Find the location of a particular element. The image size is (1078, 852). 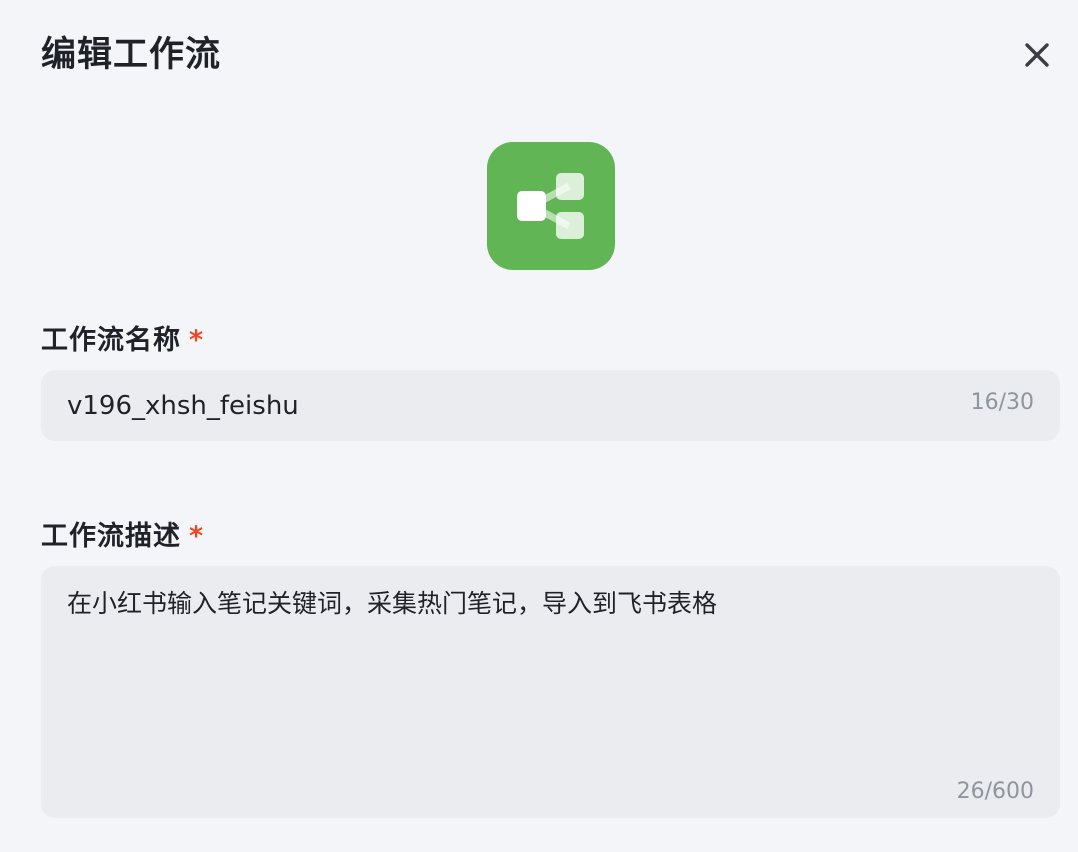

workflow-description-label-text: 工作流描述 is located at coordinates (111, 536).